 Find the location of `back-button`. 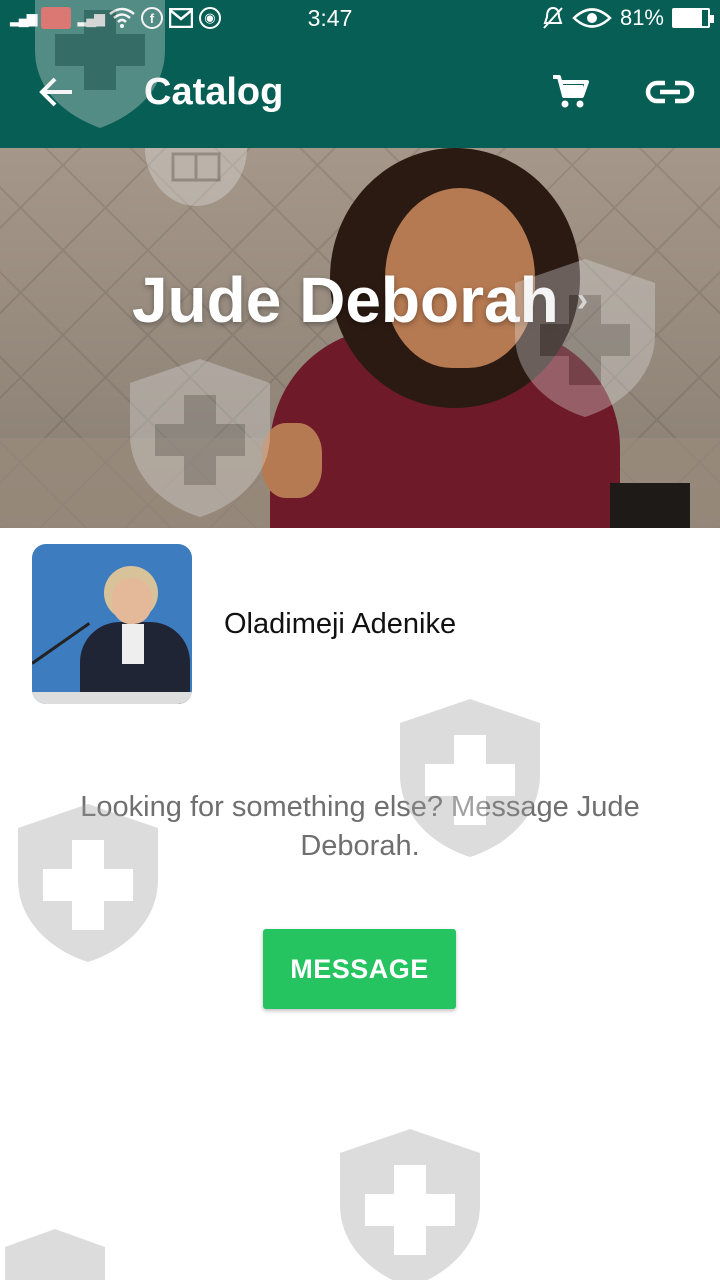

back-button is located at coordinates (56, 92).